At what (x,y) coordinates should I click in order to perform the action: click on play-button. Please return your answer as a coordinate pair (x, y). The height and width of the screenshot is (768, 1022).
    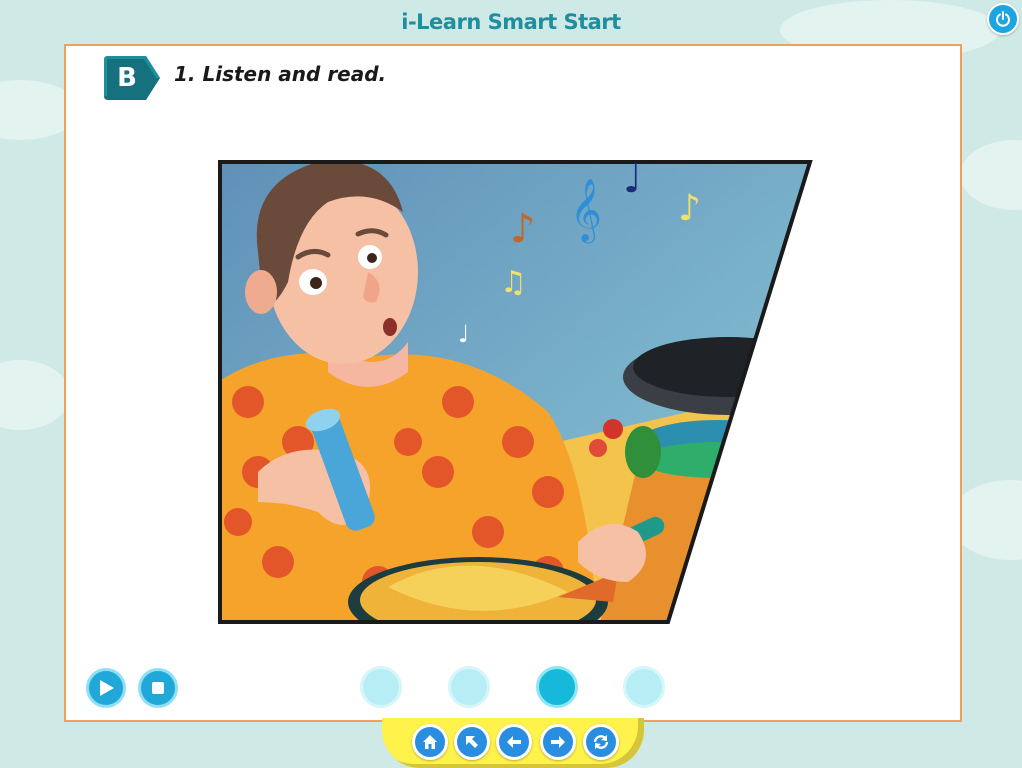
    Looking at the image, I should click on (106, 688).